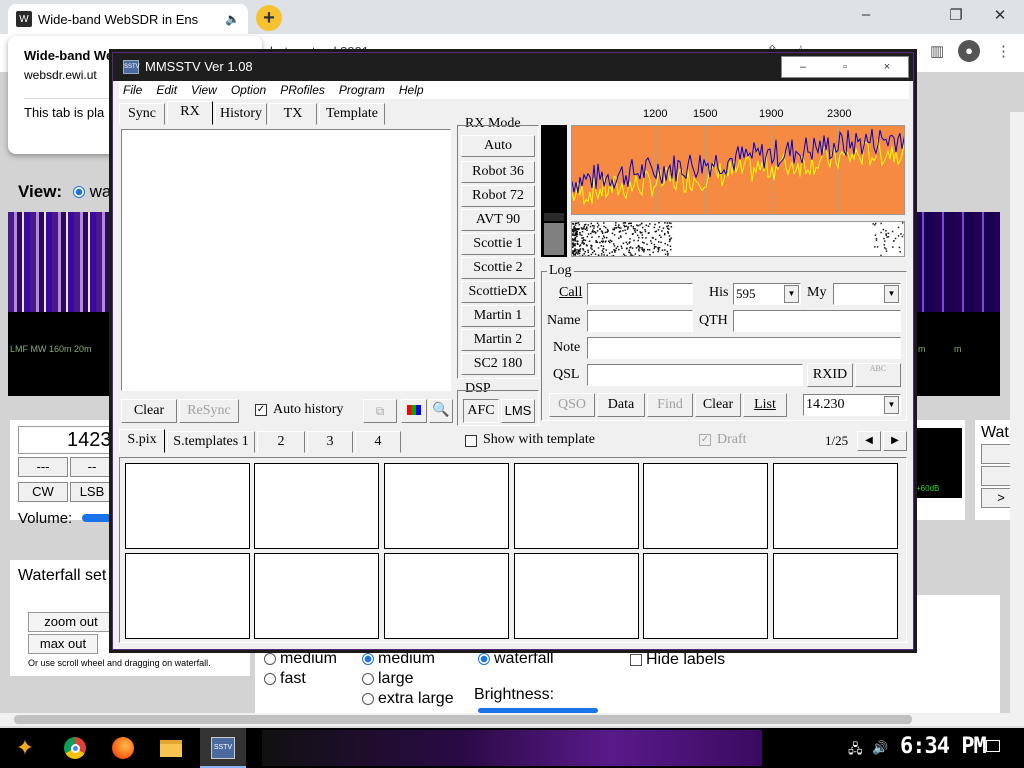 This screenshot has height=768, width=1024. What do you see at coordinates (993, 746) in the screenshot?
I see `notification-icon` at bounding box center [993, 746].